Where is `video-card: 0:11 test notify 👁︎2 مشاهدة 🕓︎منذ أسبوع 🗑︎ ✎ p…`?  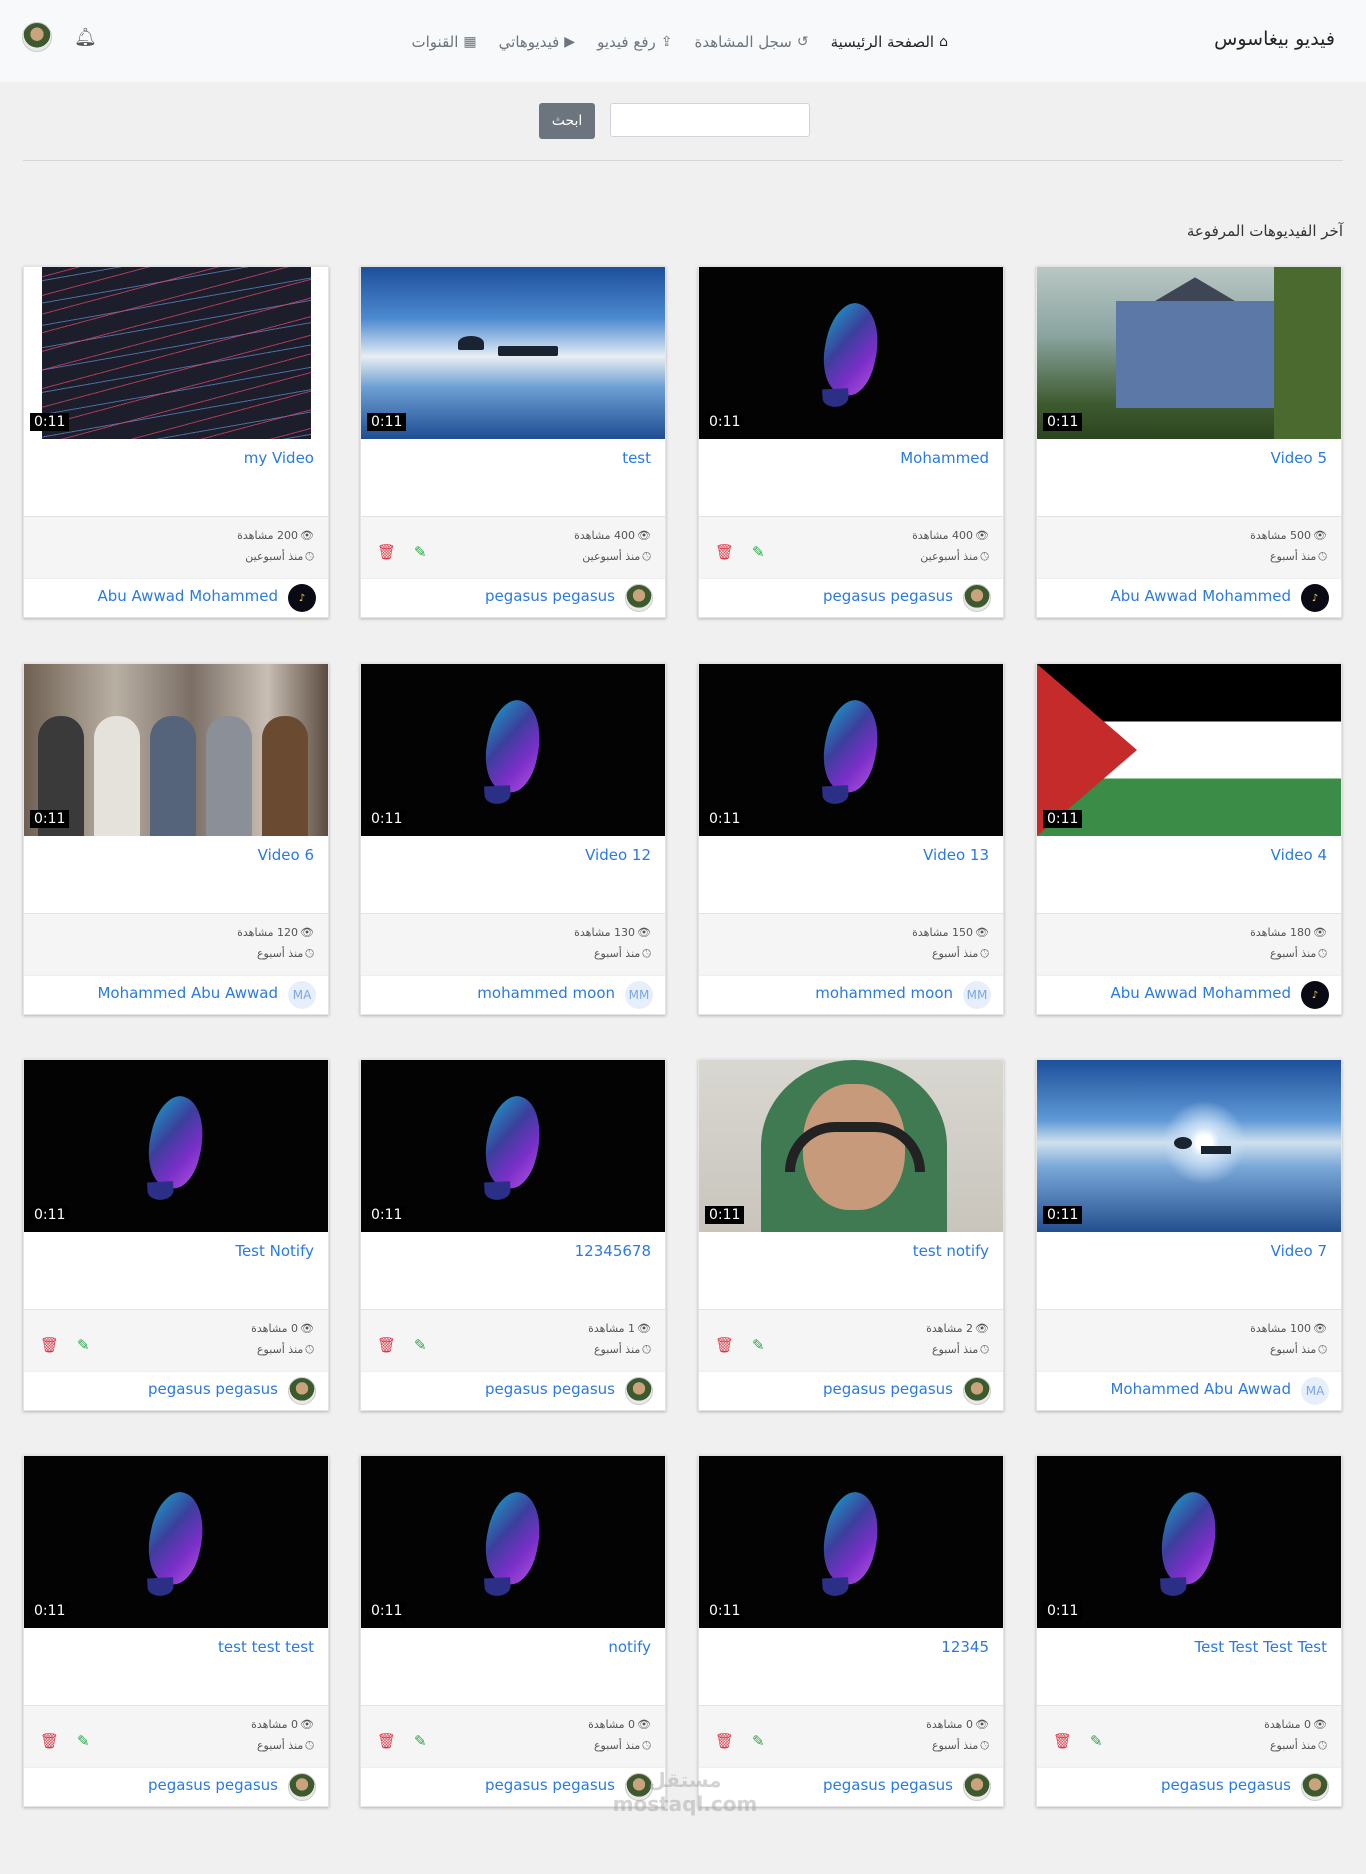
video-card: 0:11 test notify 👁︎2 مشاهدة 🕓︎منذ أسبوع 🗑︎ ✎ p… is located at coordinates (851, 1235).